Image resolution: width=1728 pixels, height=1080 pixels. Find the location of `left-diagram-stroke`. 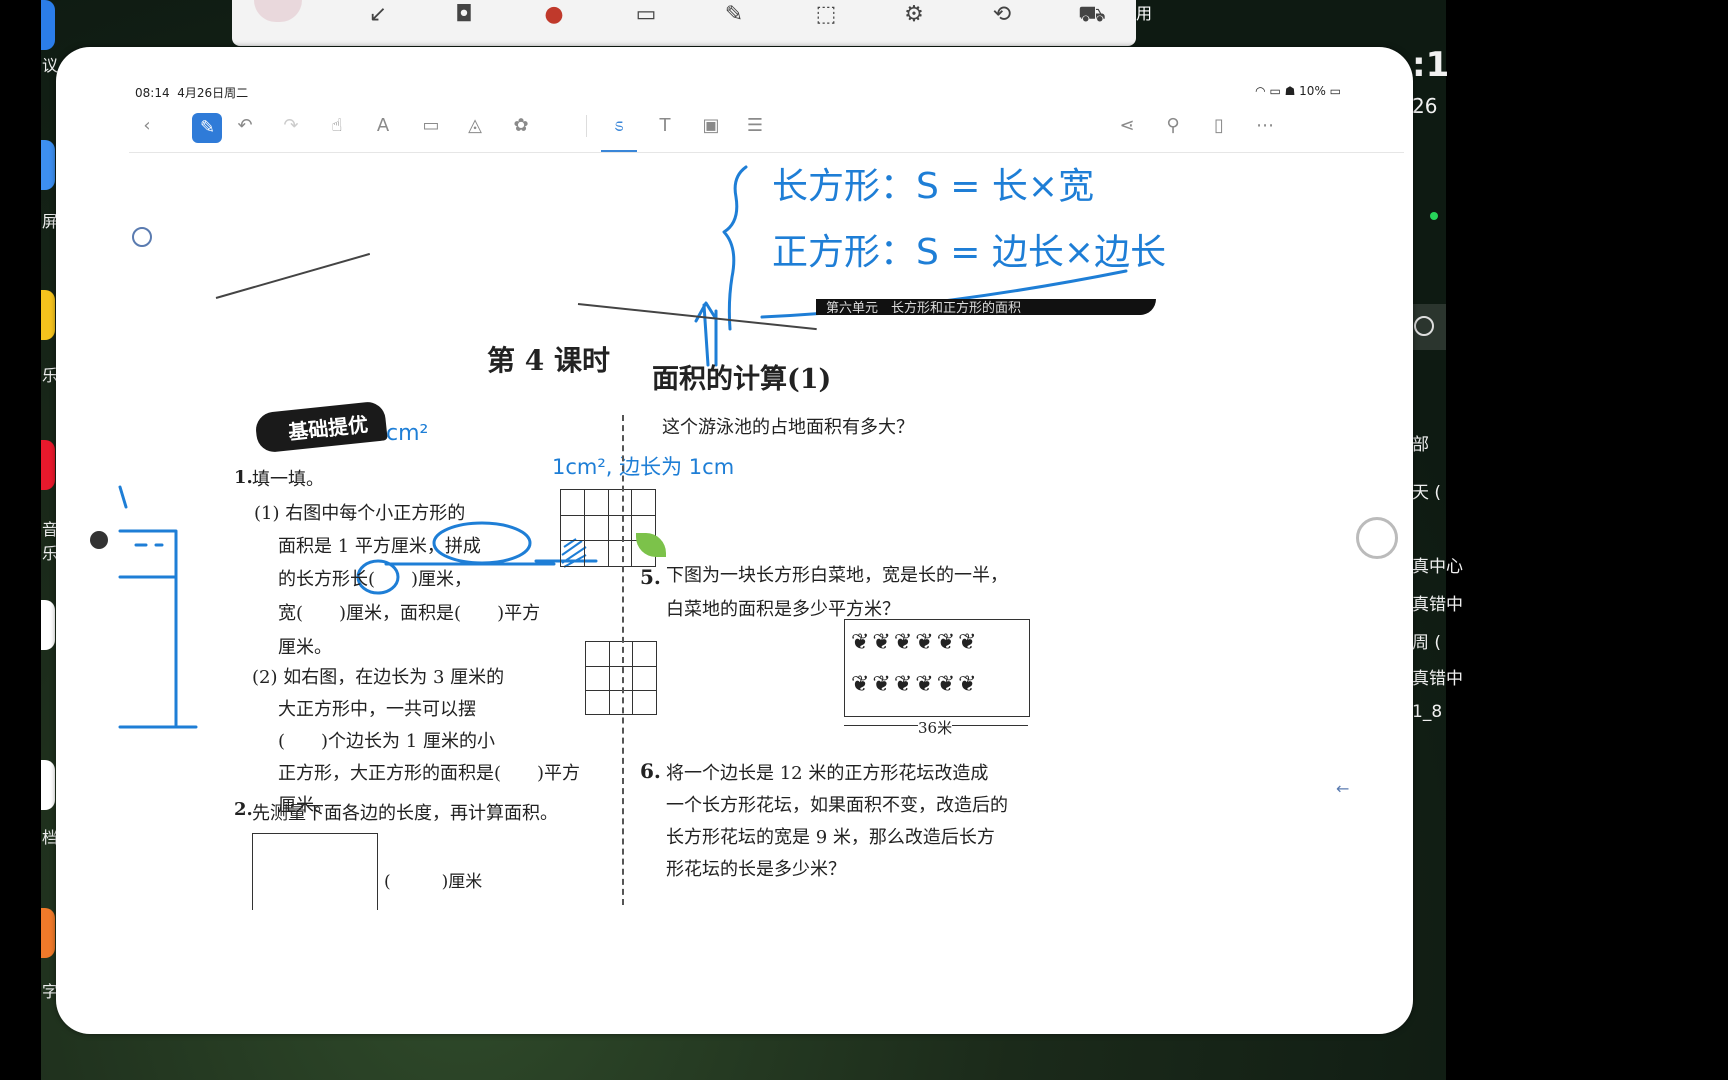

left-diagram-stroke is located at coordinates (158, 629).